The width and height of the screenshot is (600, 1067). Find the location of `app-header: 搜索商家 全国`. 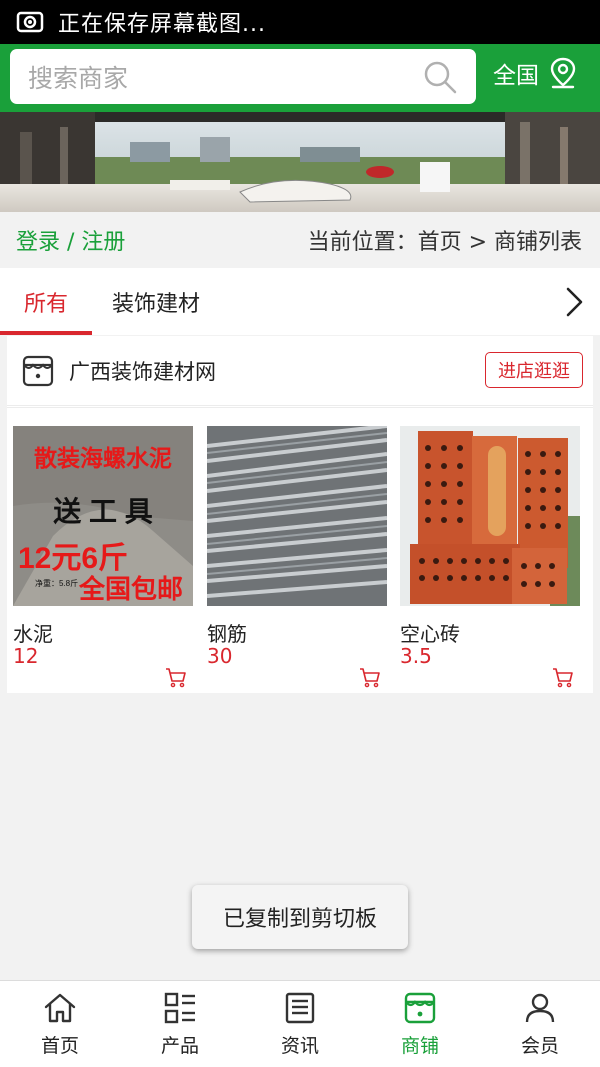

app-header: 搜索商家 全国 is located at coordinates (300, 78).